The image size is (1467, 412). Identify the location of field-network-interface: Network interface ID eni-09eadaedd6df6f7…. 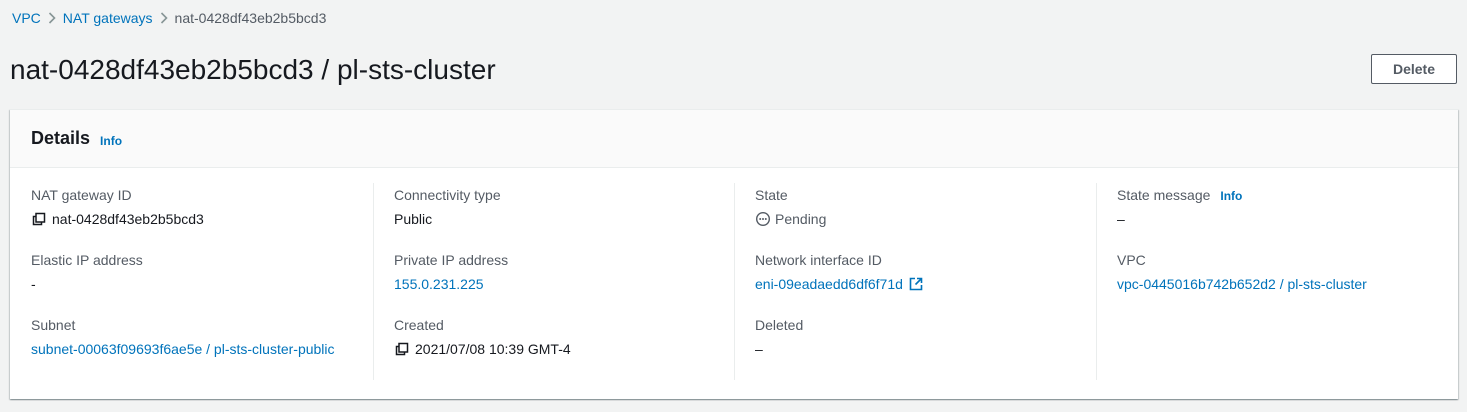
(925, 280).